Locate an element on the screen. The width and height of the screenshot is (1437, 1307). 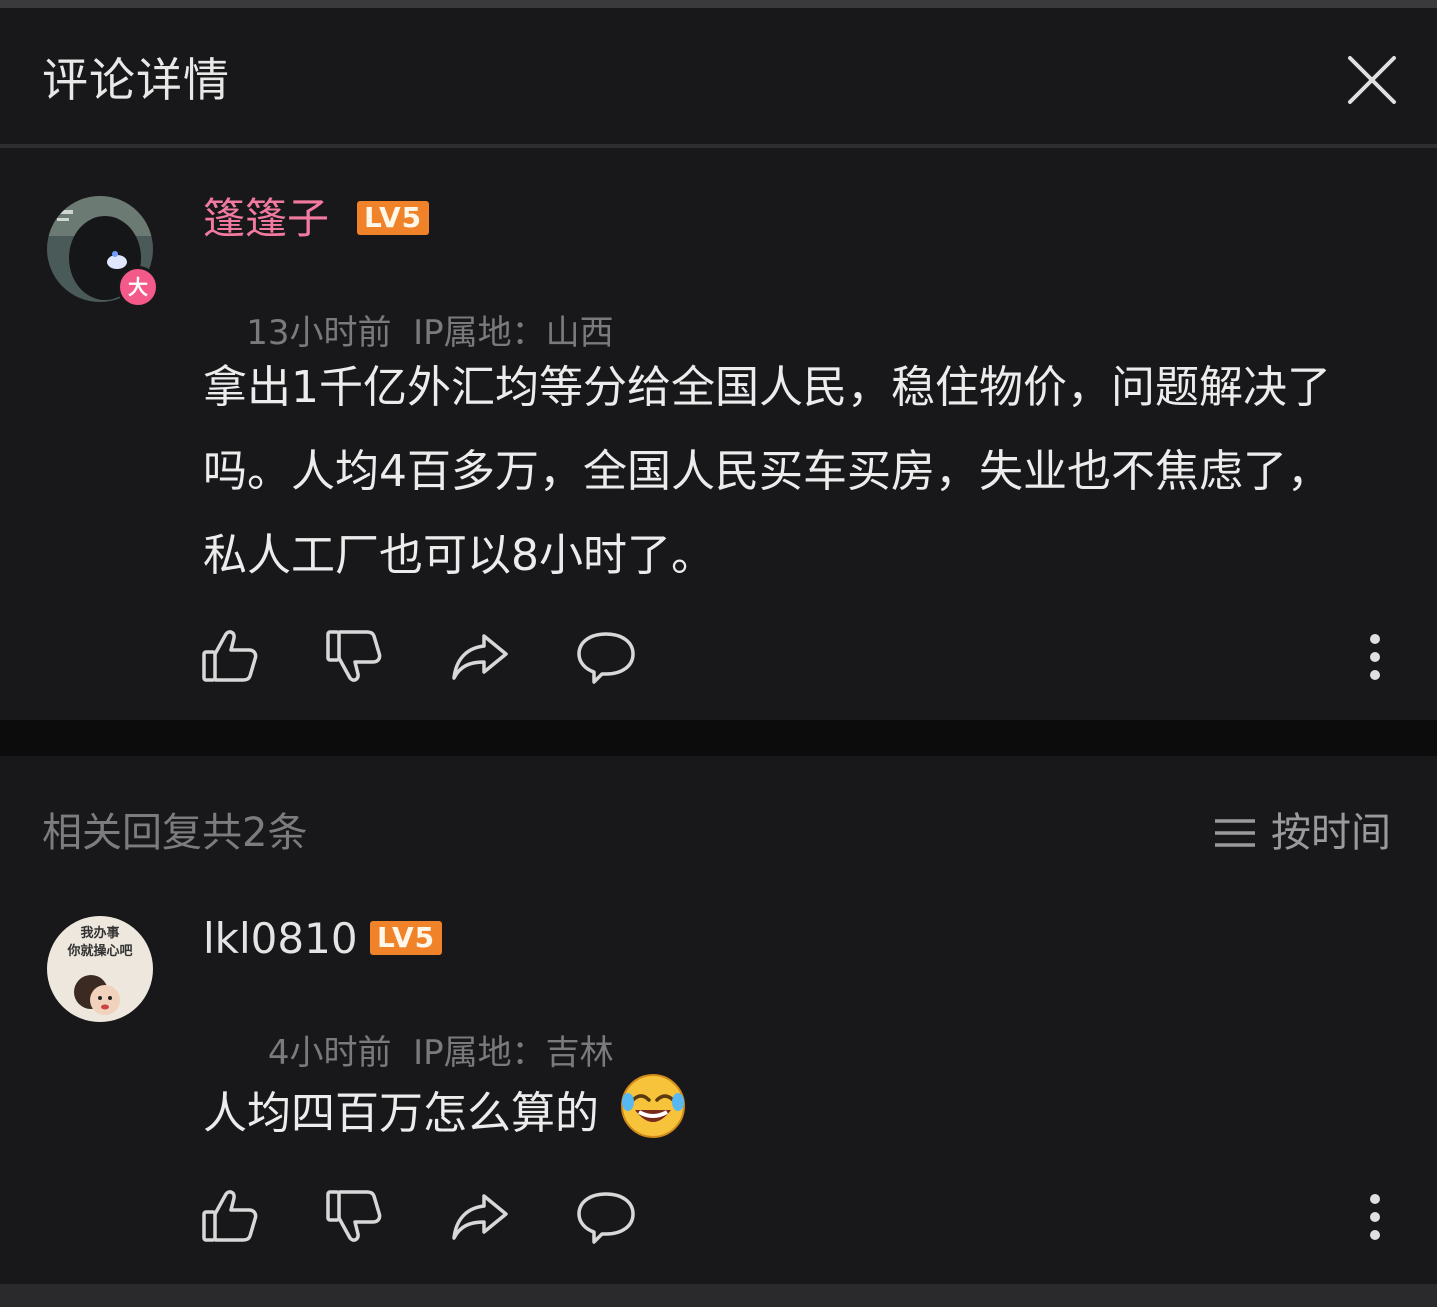
reply-share-button is located at coordinates (480, 1216).